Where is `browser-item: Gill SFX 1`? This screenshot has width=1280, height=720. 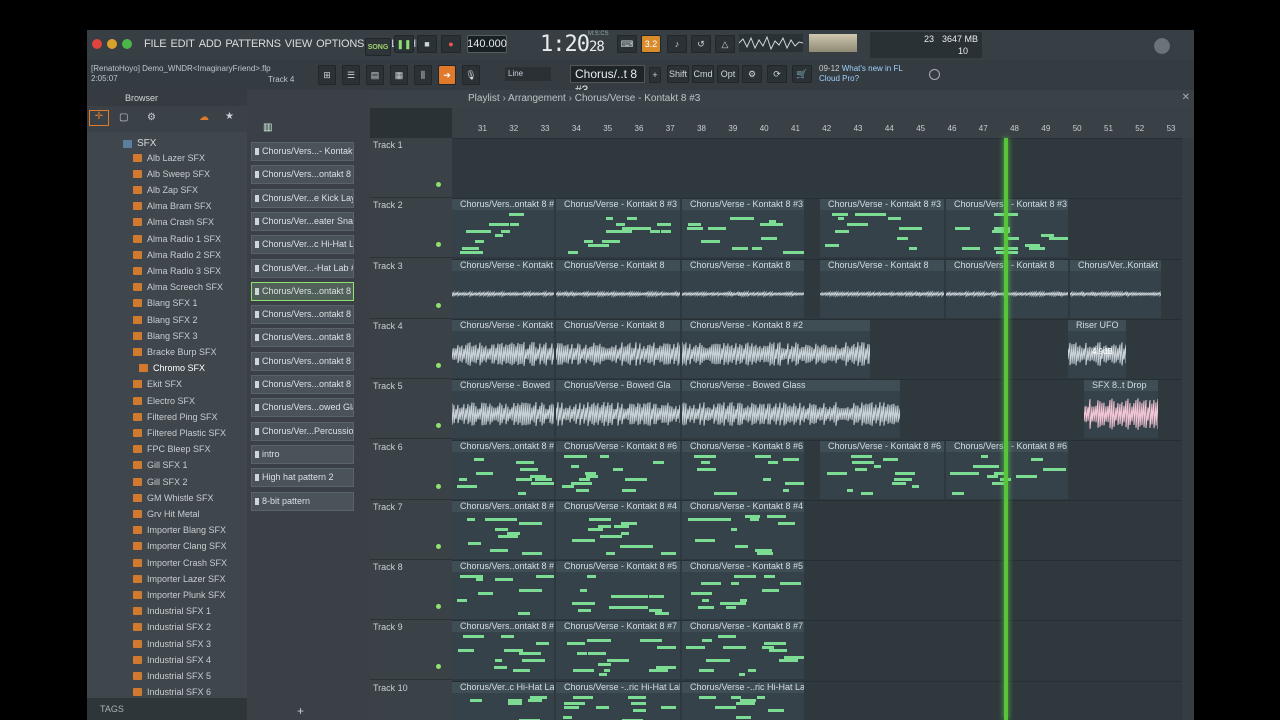 browser-item: Gill SFX 1 is located at coordinates (160, 465).